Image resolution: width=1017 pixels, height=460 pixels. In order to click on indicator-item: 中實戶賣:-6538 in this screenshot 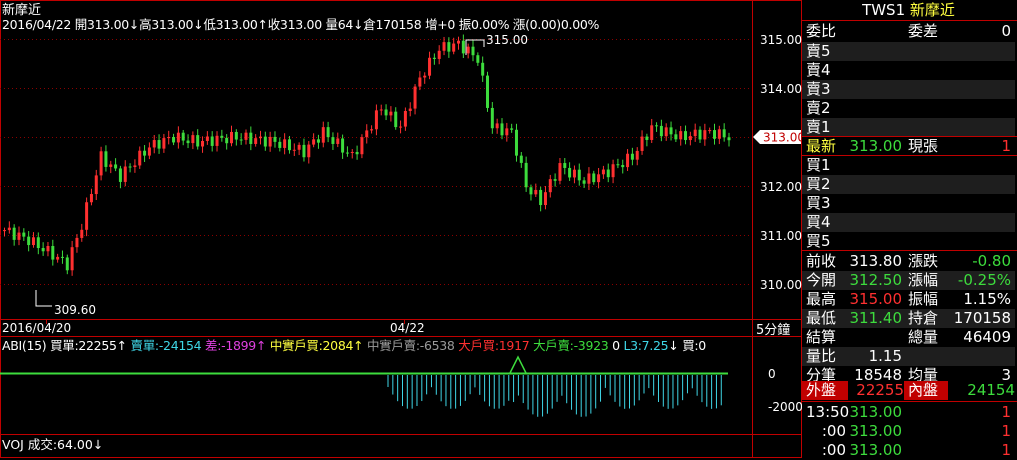, I will do `click(411, 345)`.